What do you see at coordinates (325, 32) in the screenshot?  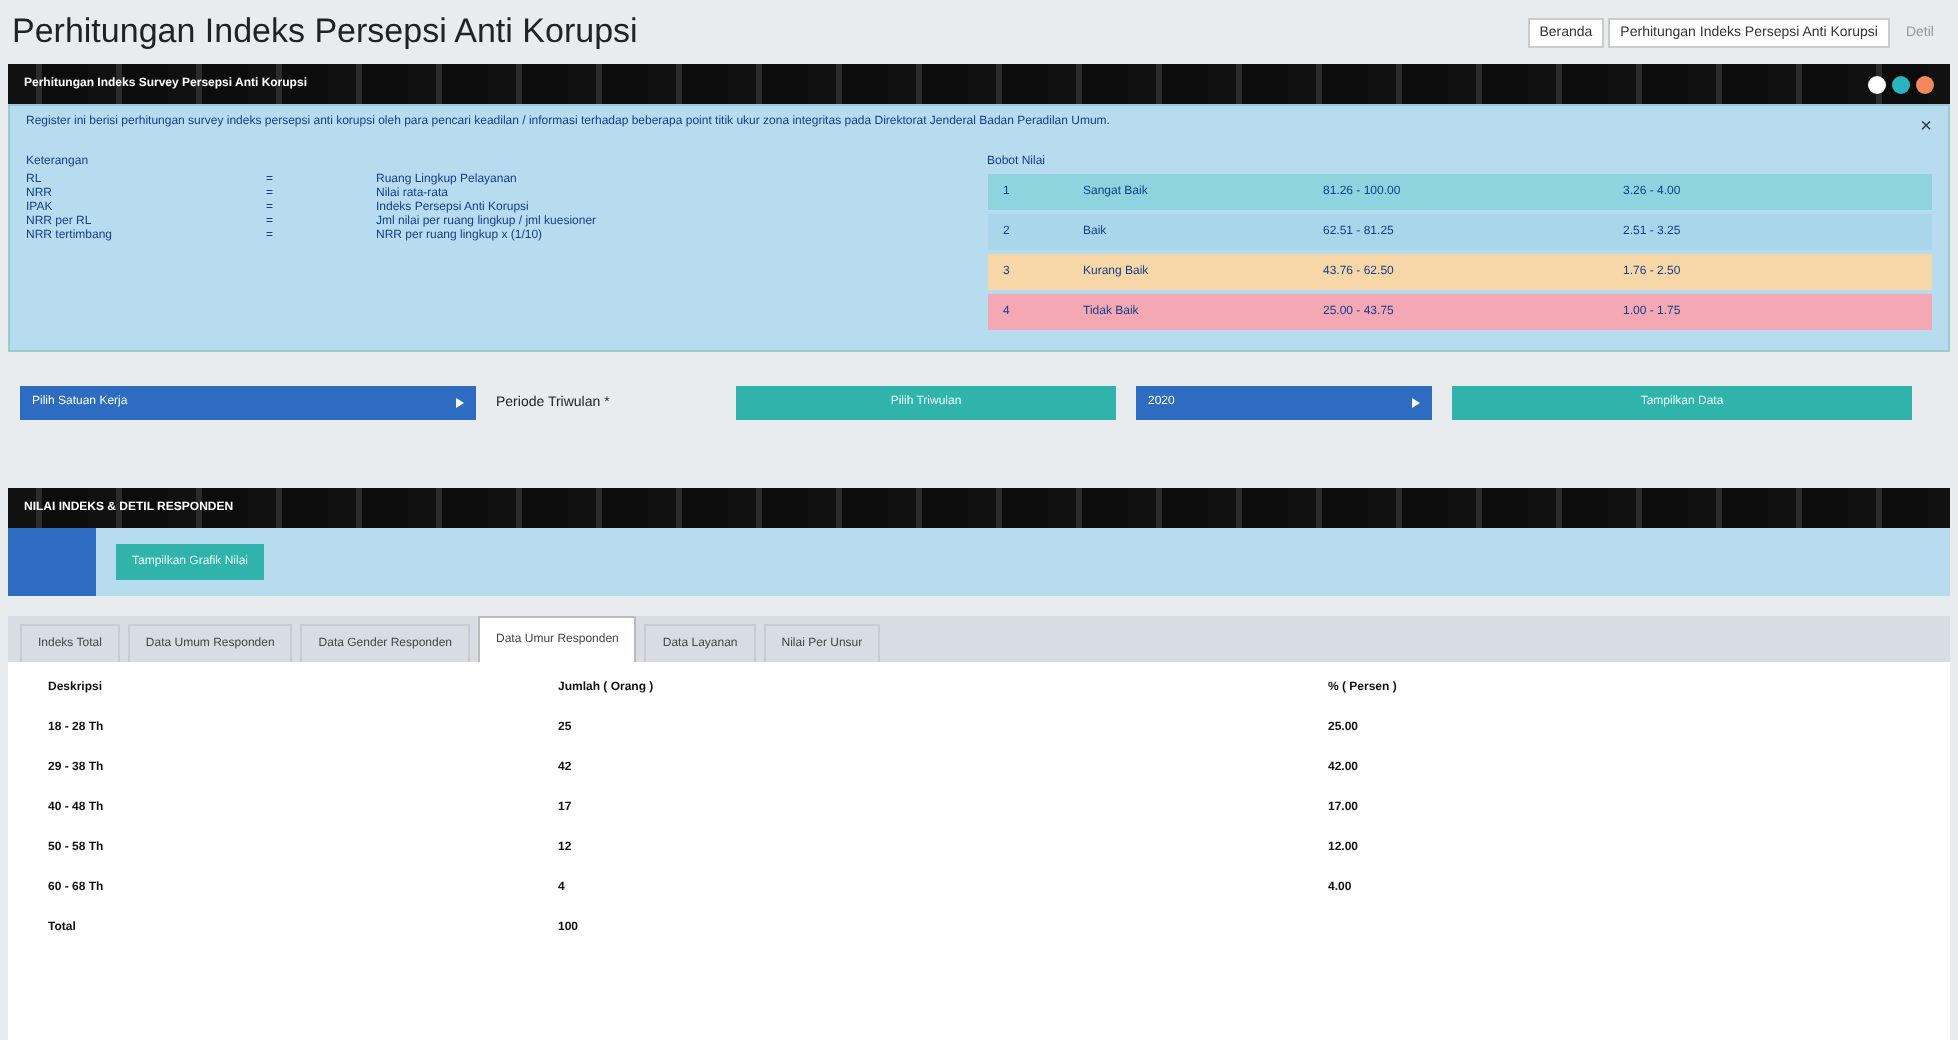 I see `page-title: Perhitungan Indeks Persepsi Anti Korupsi` at bounding box center [325, 32].